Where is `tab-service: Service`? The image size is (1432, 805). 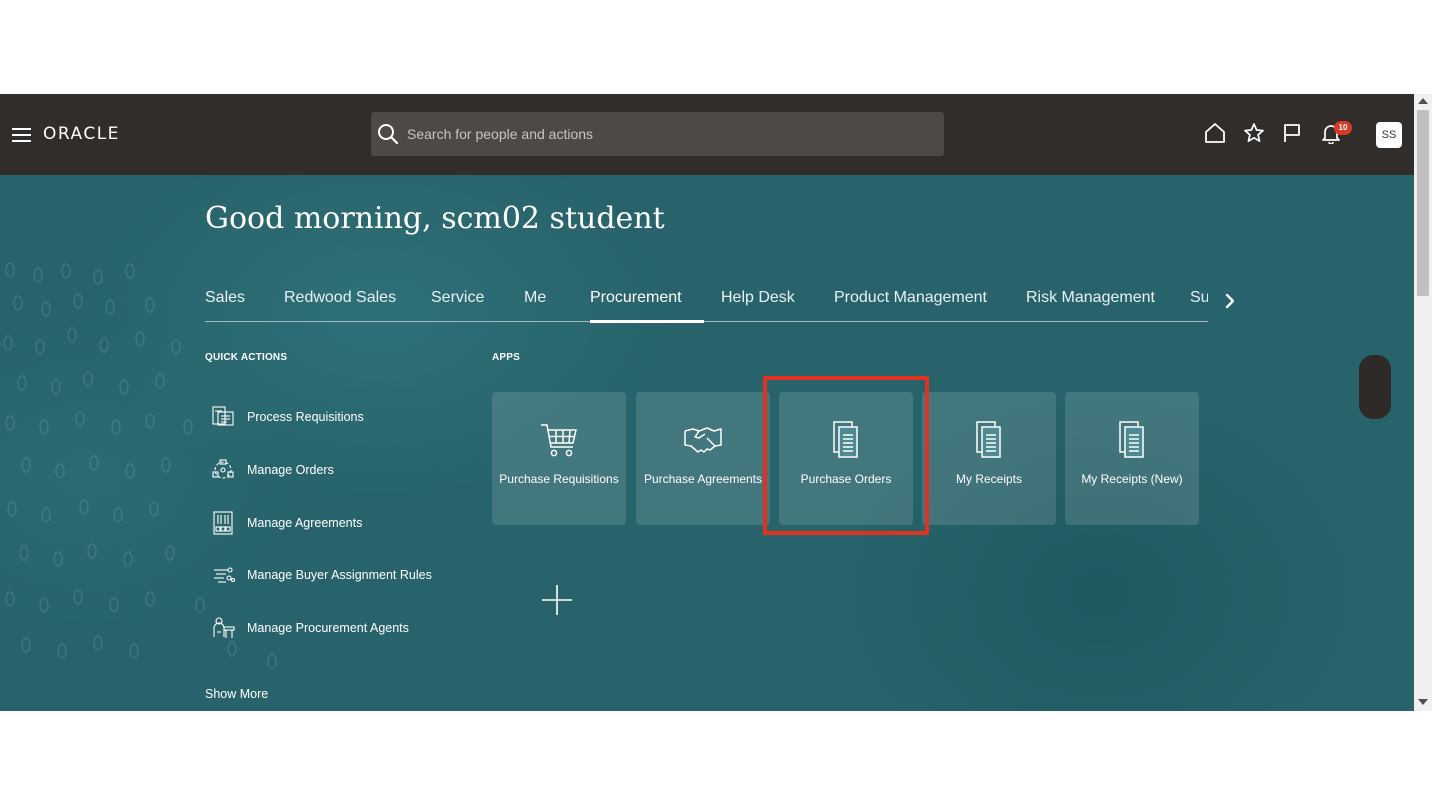
tab-service: Service is located at coordinates (457, 298).